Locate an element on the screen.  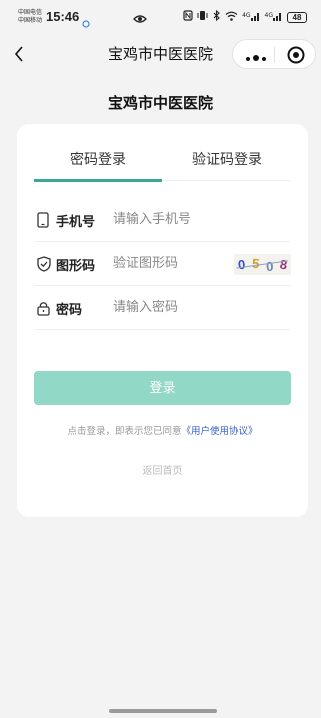
tab-code-login: 验证码登录 is located at coordinates (227, 164).